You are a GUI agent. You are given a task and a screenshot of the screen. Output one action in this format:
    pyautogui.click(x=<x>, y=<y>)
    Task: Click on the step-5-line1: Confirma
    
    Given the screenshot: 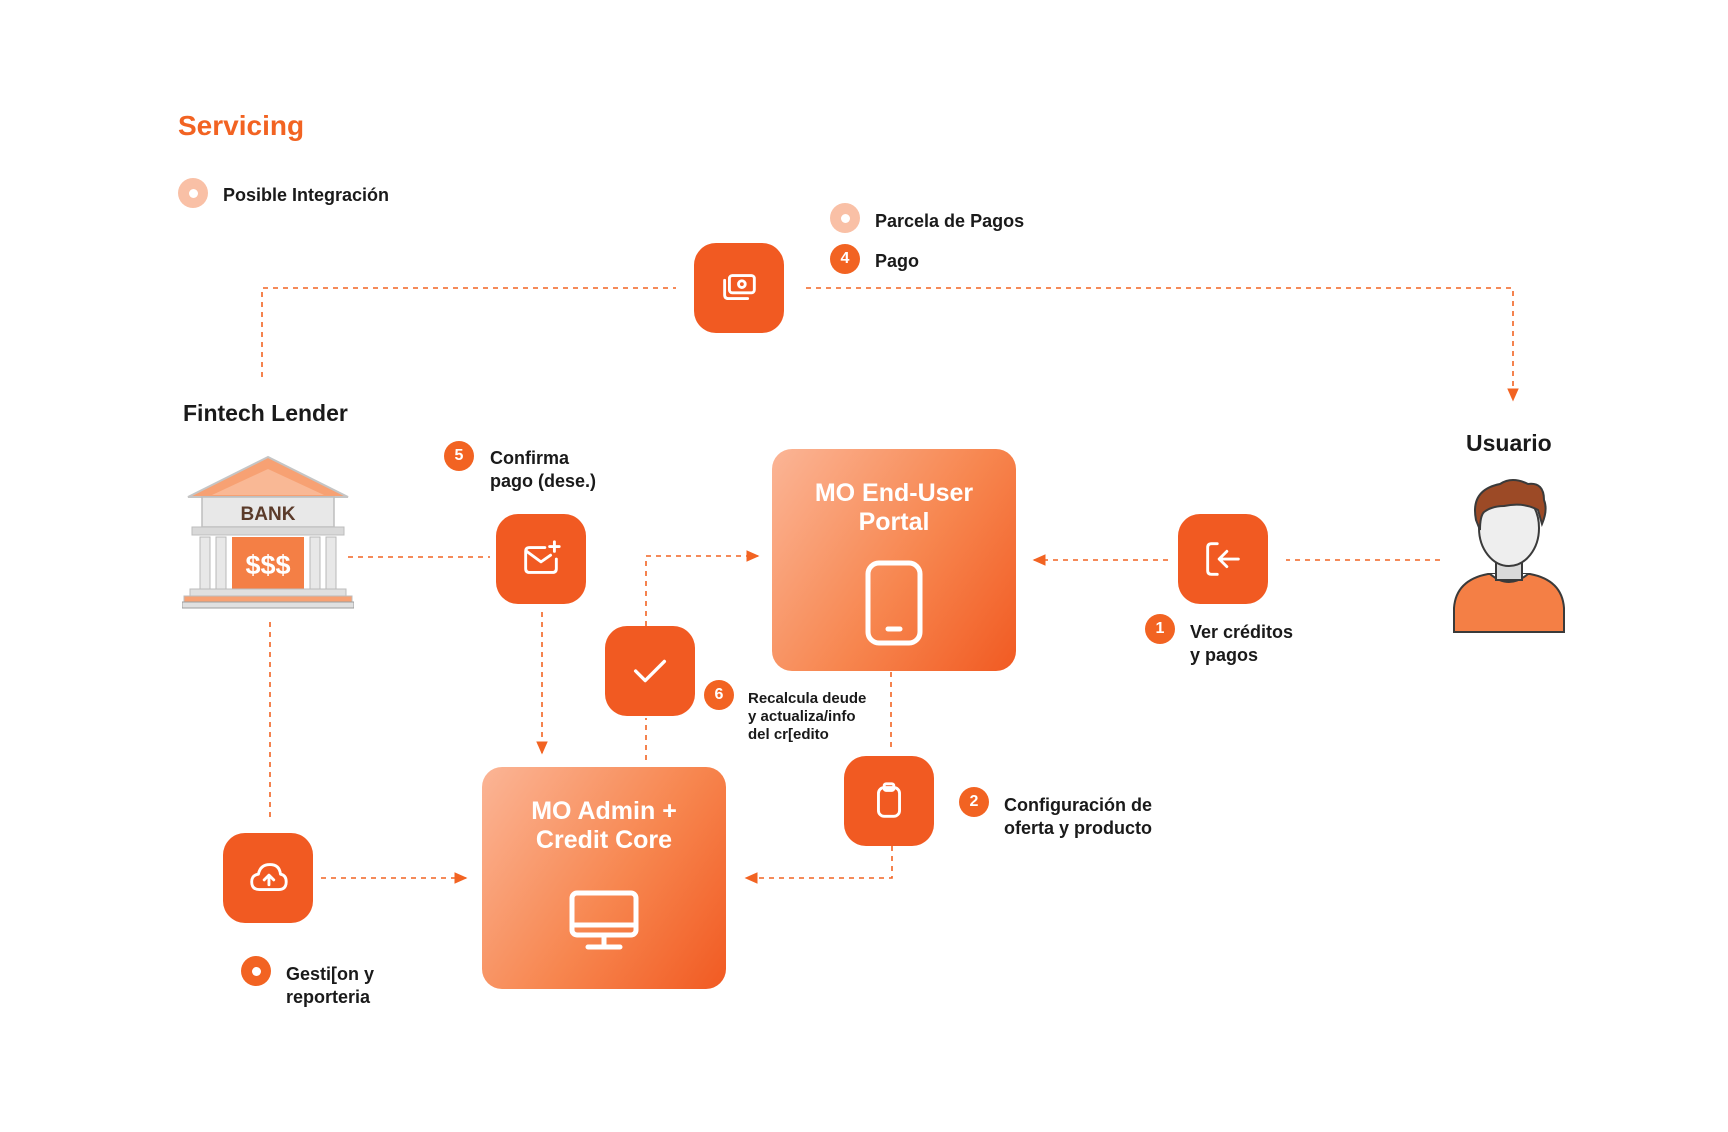 What is the action you would take?
    pyautogui.click(x=530, y=458)
    